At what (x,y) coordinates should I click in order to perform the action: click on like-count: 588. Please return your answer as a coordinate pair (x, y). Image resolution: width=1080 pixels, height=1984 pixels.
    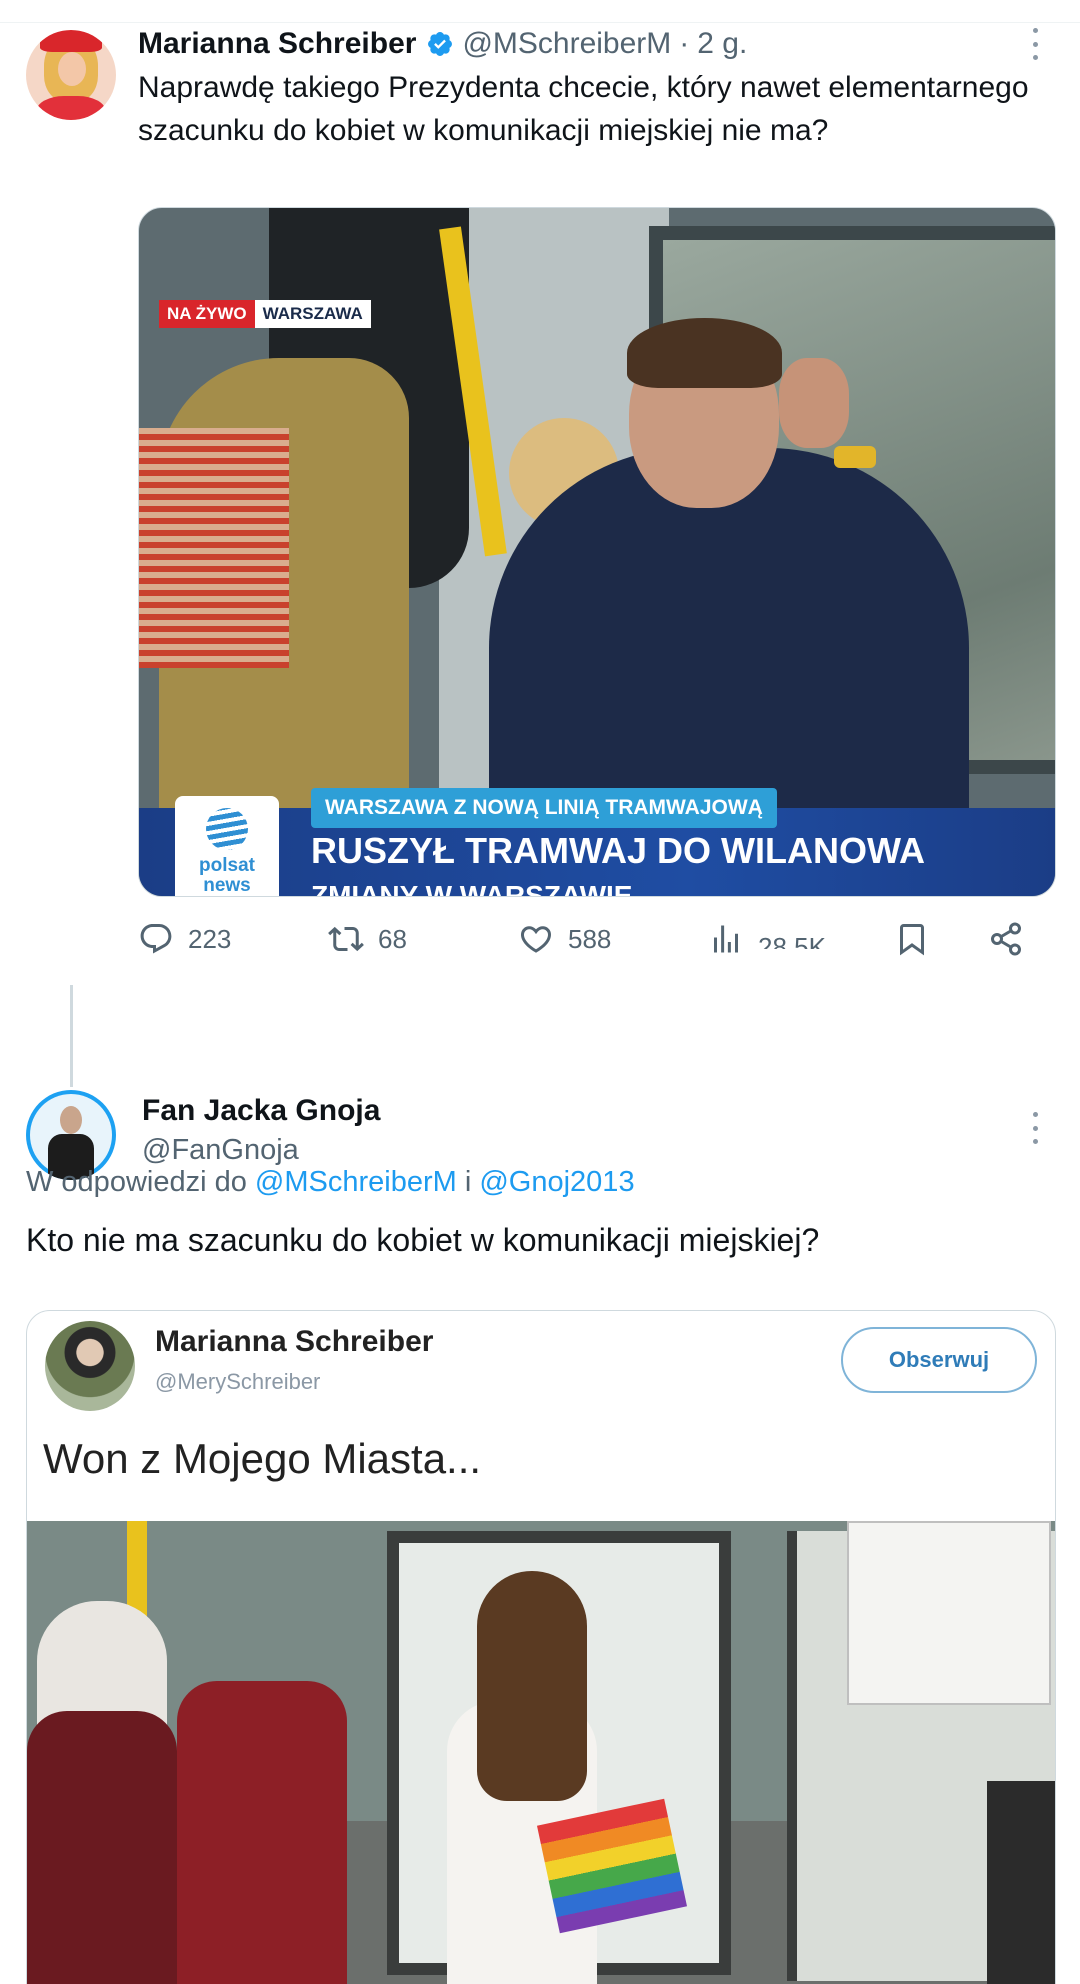
    Looking at the image, I should click on (590, 938).